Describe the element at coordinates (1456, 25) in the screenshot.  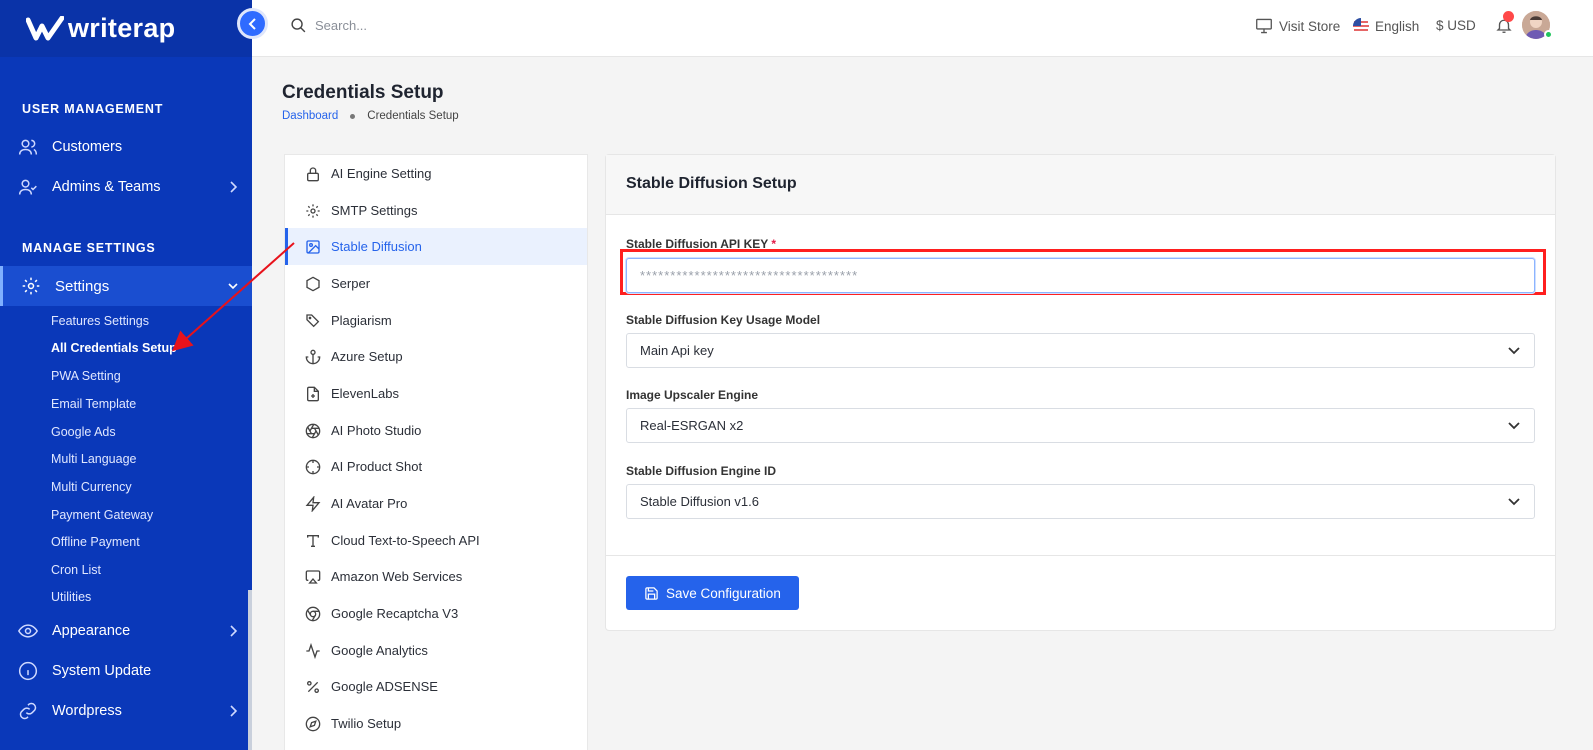
I see `currency-selector: $ USD` at that location.